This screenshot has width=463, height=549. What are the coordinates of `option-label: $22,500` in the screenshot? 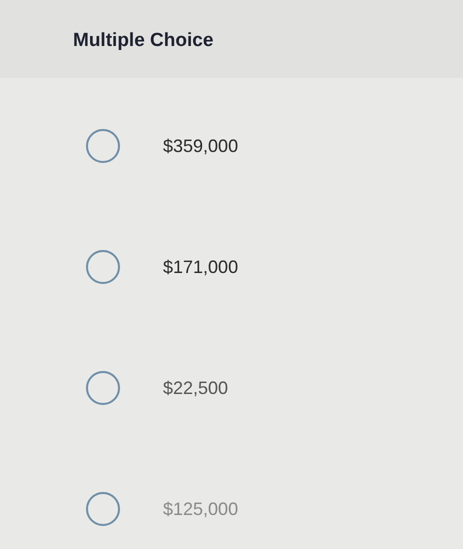 It's located at (195, 388).